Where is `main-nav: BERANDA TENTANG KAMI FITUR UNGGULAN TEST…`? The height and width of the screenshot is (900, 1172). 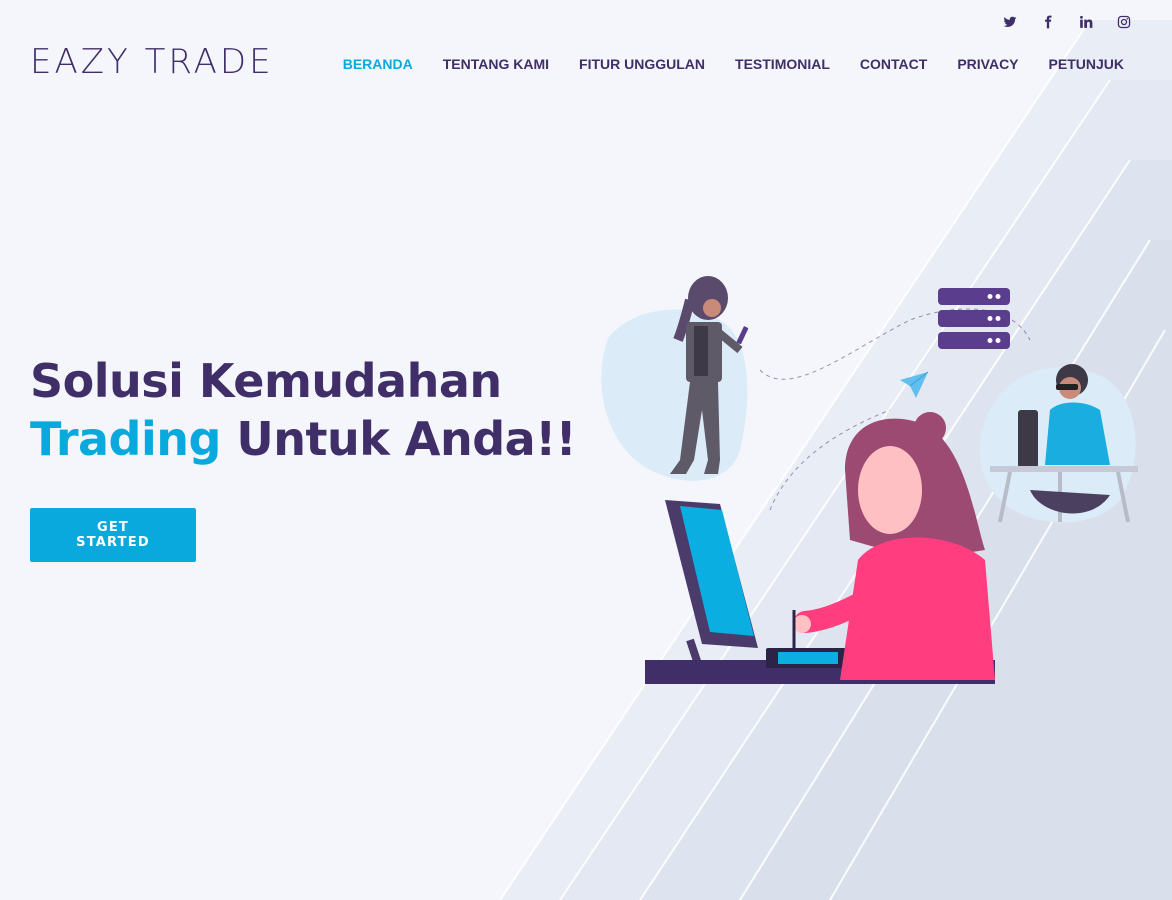
main-nav: BERANDA TENTANG KAMI FITUR UNGGULAN TEST… is located at coordinates (733, 64).